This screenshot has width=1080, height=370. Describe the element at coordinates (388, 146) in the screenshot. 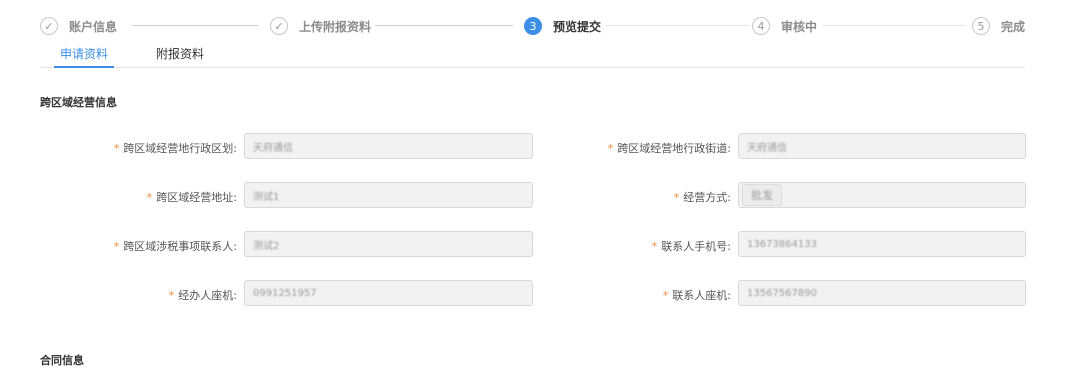

I see `region-input: 天府通信` at that location.